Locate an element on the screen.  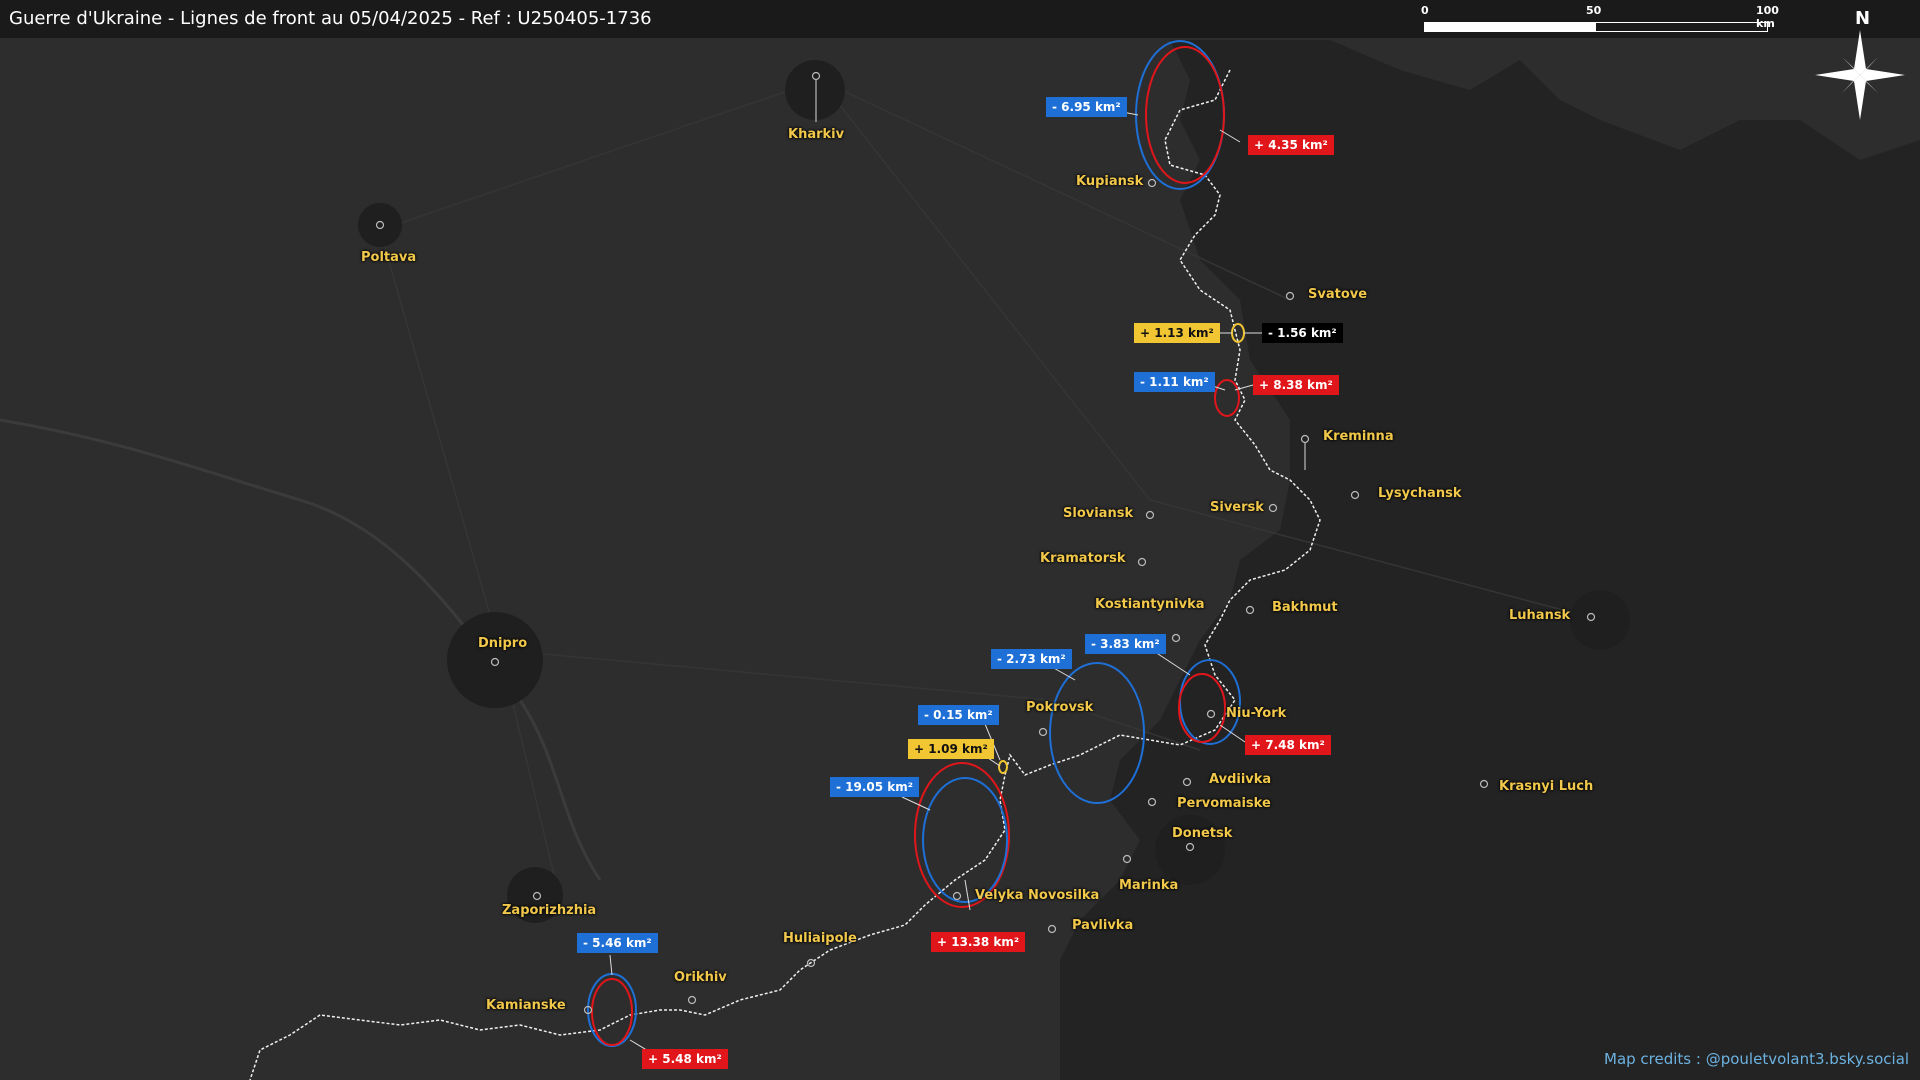
change-pokrovsk-gain: + 1.09 km² is located at coordinates (951, 749).